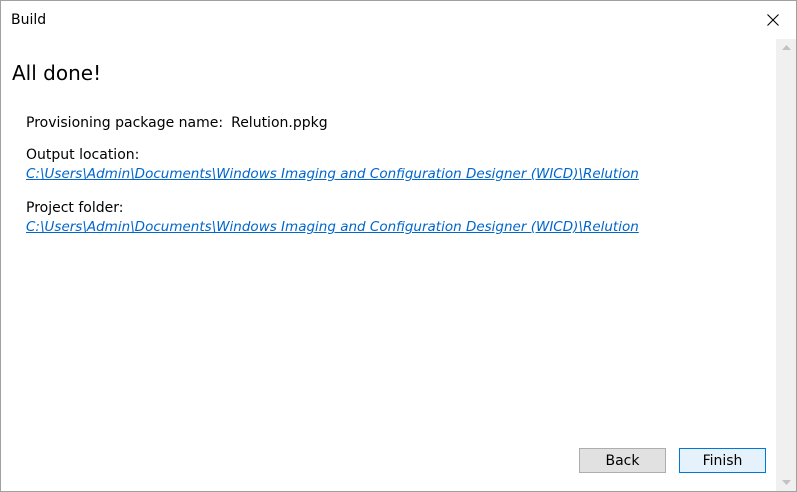 The image size is (797, 492). I want to click on scroll-down-button, so click(786, 482).